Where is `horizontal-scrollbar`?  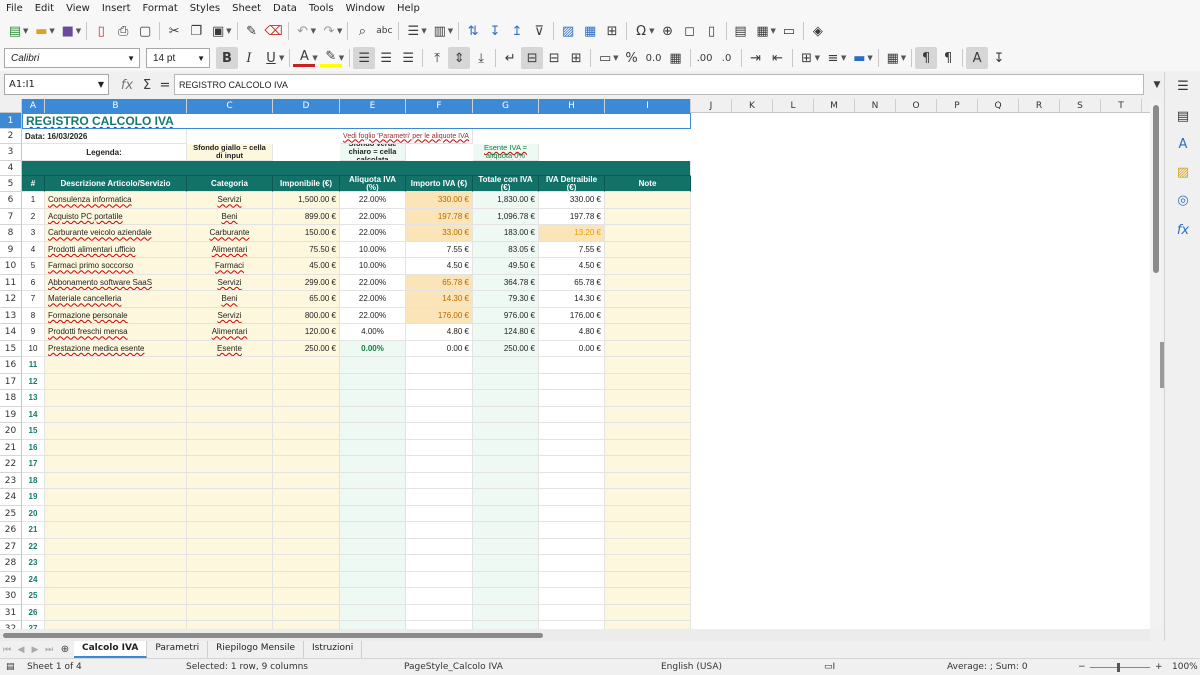 horizontal-scrollbar is located at coordinates (575, 635).